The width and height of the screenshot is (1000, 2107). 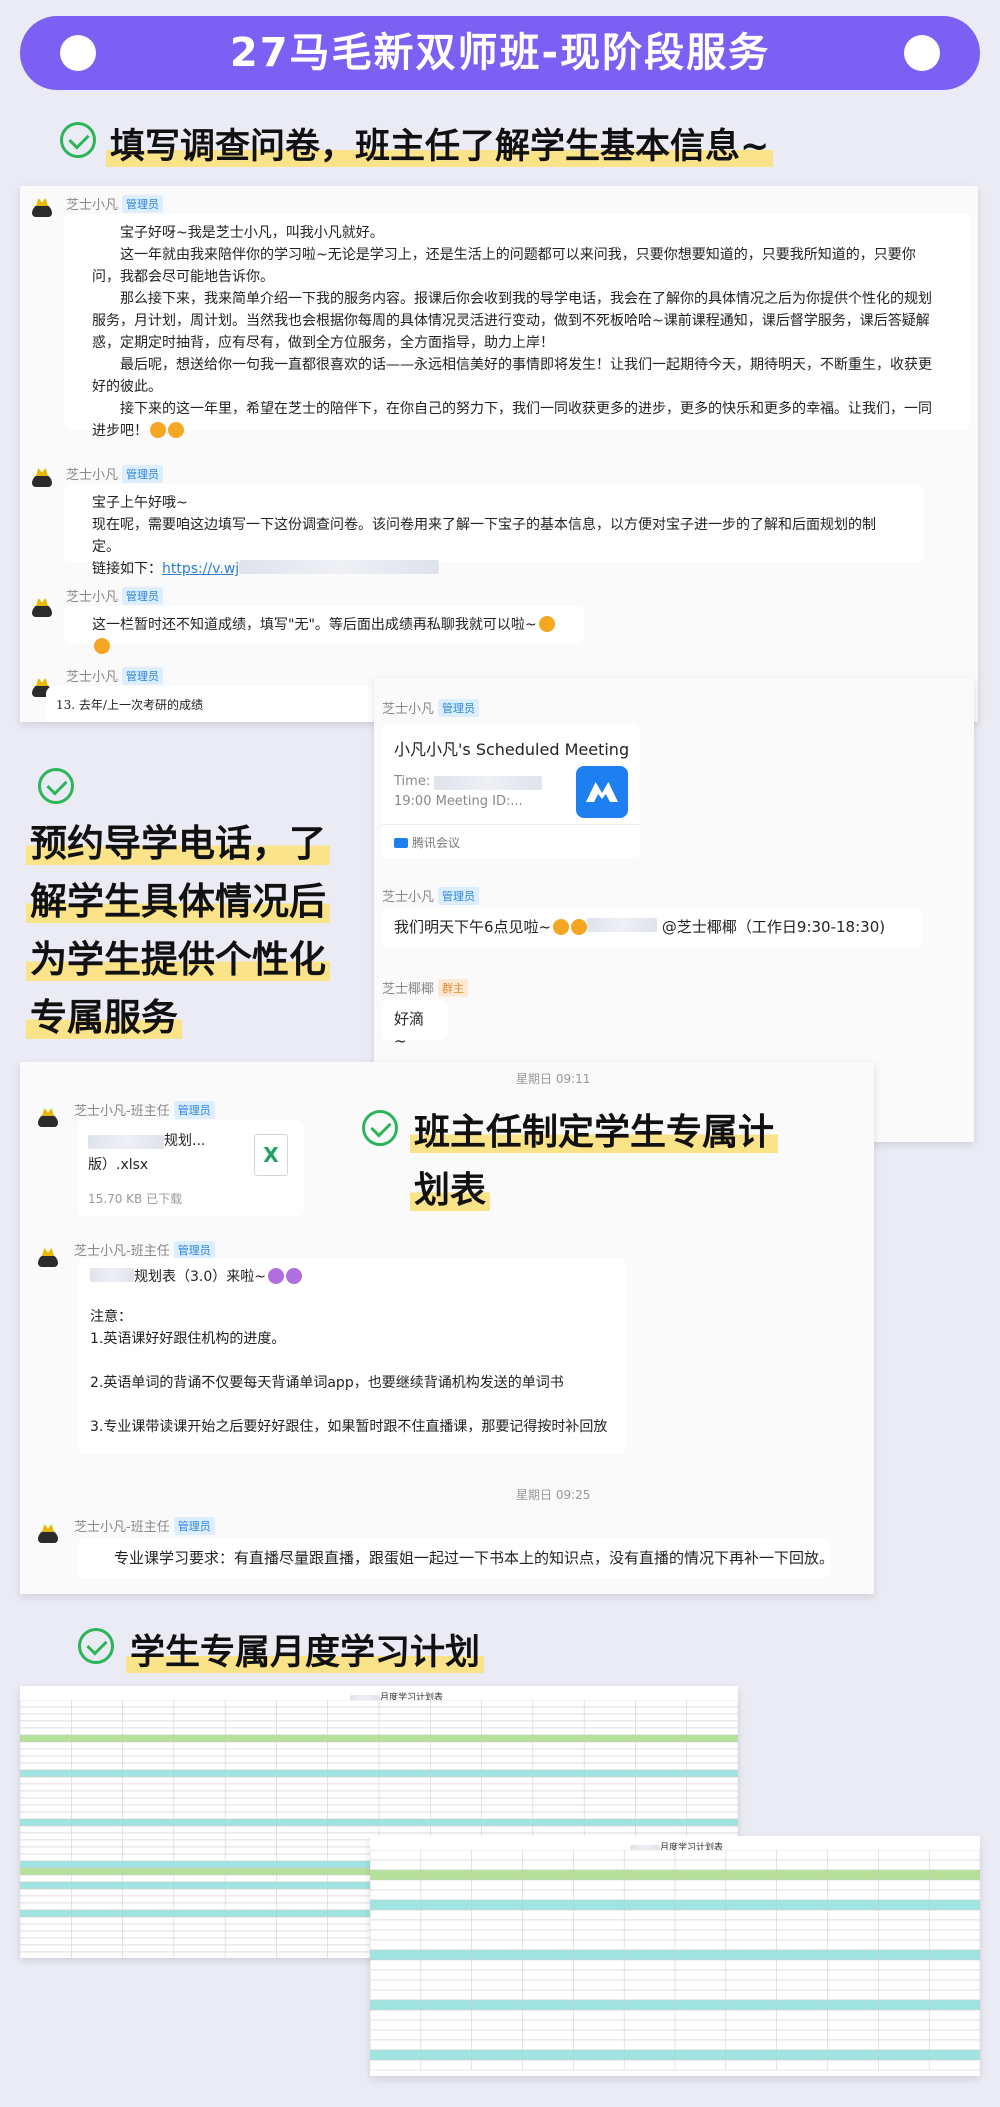 What do you see at coordinates (140, 503) in the screenshot?
I see `survey-greeting: 宝子上午好哦~` at bounding box center [140, 503].